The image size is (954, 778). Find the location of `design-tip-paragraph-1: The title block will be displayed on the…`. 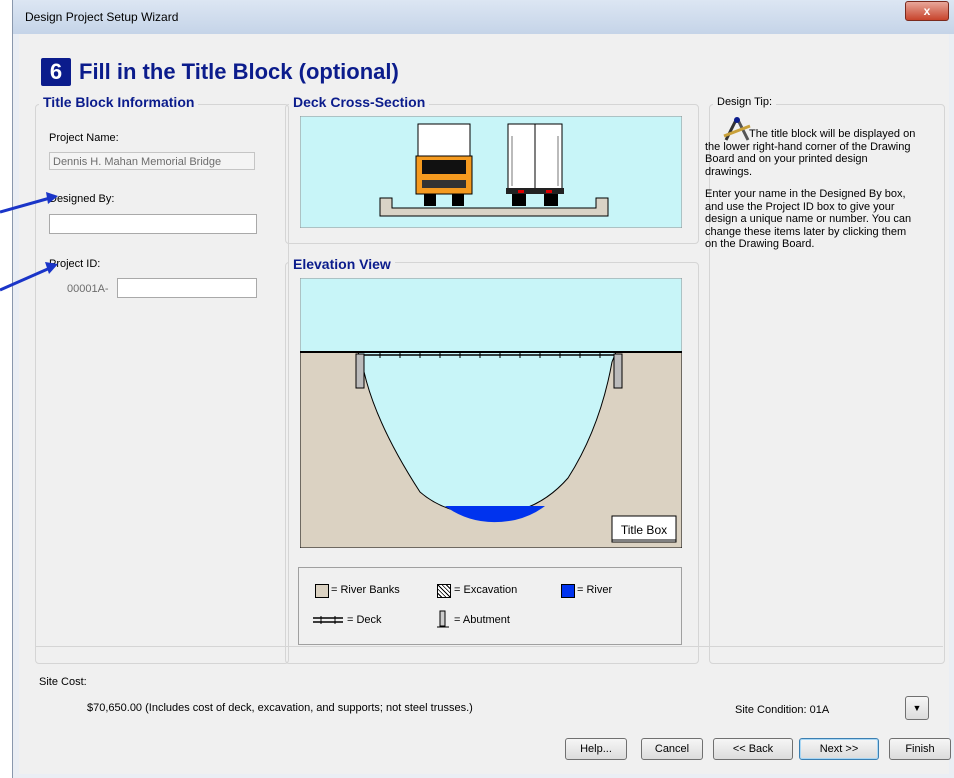

design-tip-paragraph-1: The title block will be displayed on the… is located at coordinates (810, 153).